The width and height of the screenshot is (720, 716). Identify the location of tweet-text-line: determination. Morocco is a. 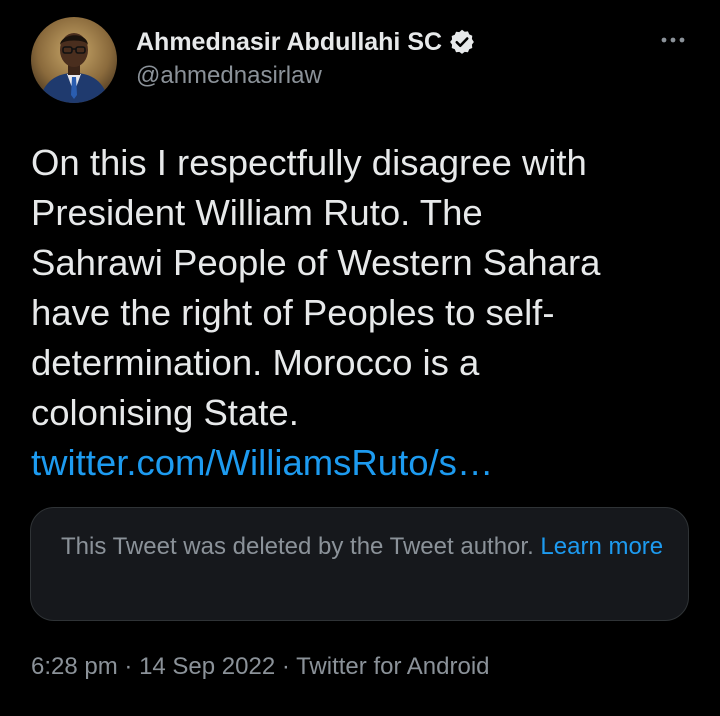
(255, 362).